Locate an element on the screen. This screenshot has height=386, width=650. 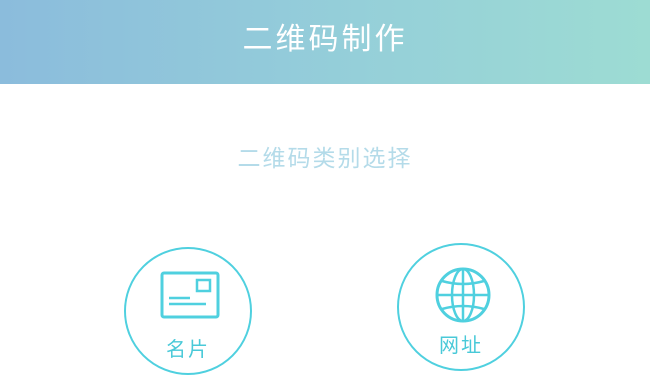
business-card-option-label: 名片 is located at coordinates (188, 349).